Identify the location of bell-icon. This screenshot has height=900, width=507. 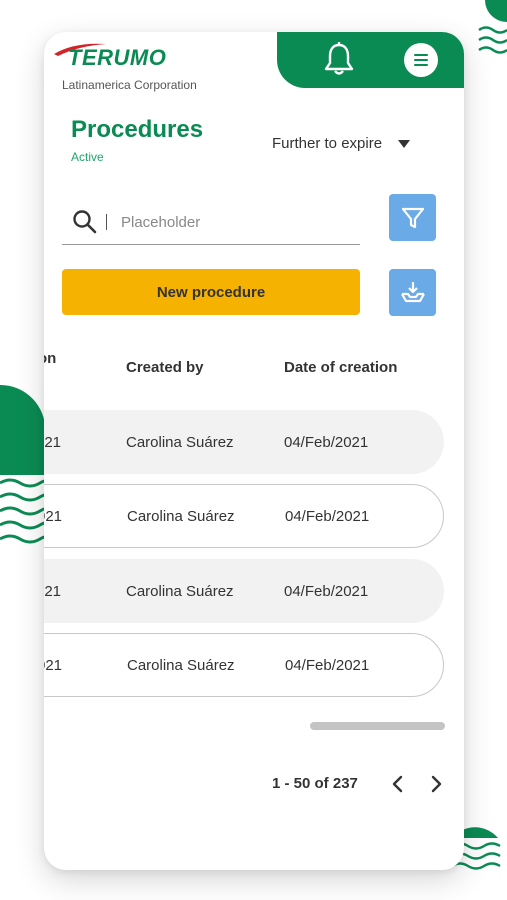
(339, 59).